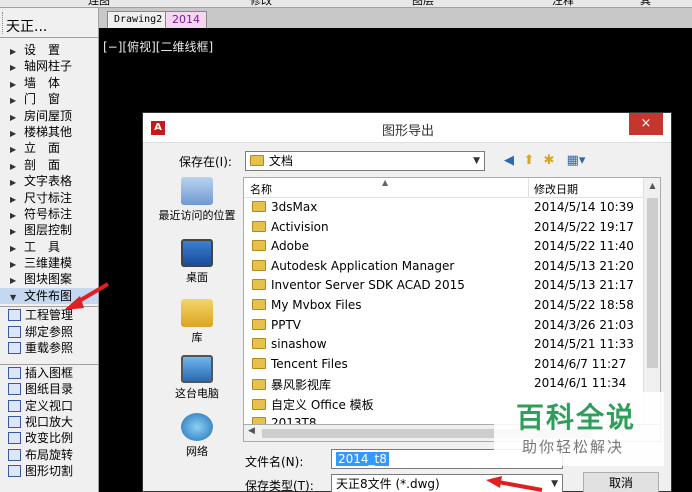  Describe the element at coordinates (294, 207) in the screenshot. I see `file-name: 3dsMax` at that location.